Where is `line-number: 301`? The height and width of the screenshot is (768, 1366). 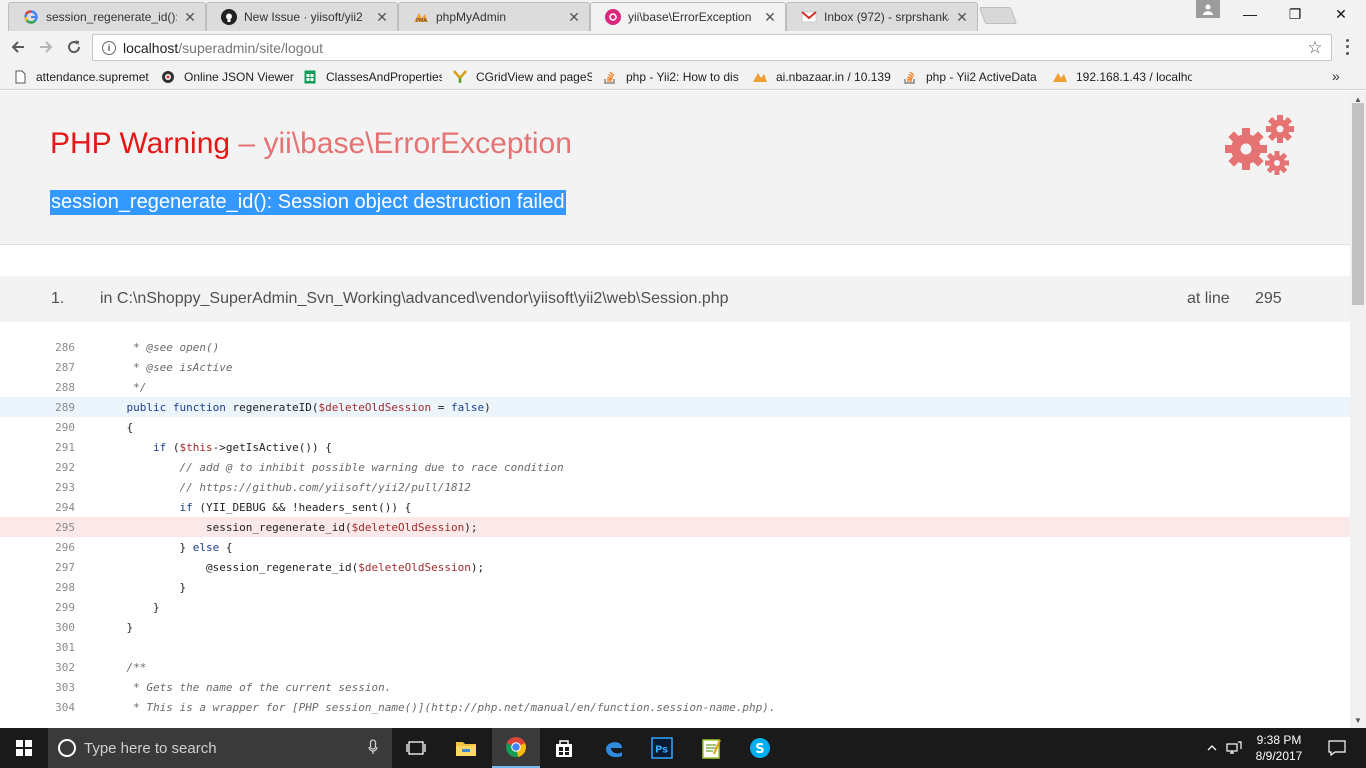 line-number: 301 is located at coordinates (65, 647).